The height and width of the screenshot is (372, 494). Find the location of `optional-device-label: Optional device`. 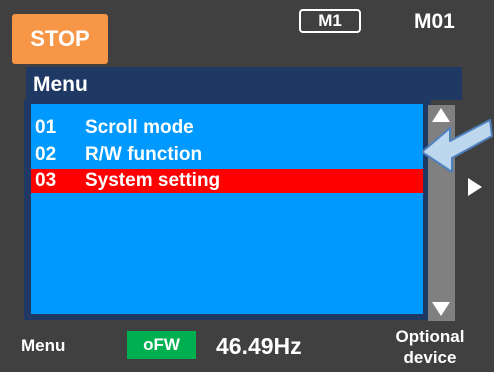

optional-device-label: Optional device is located at coordinates (430, 347).